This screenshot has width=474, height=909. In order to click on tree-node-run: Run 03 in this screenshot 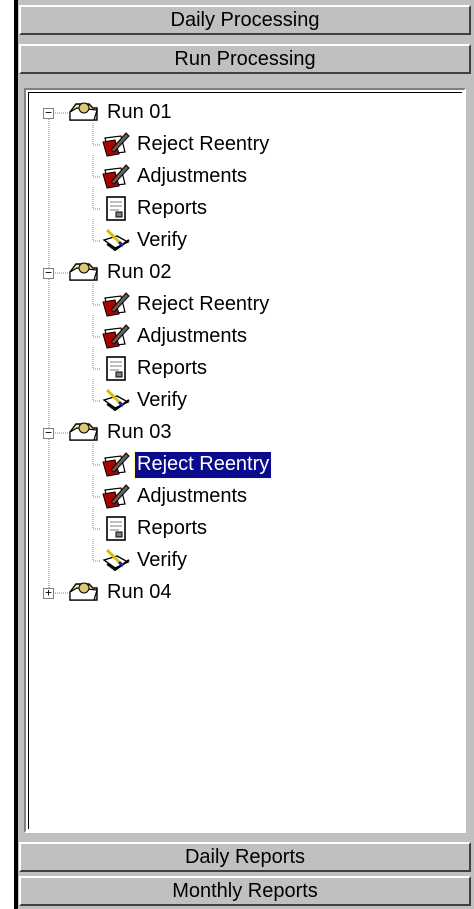, I will do `click(139, 433)`.